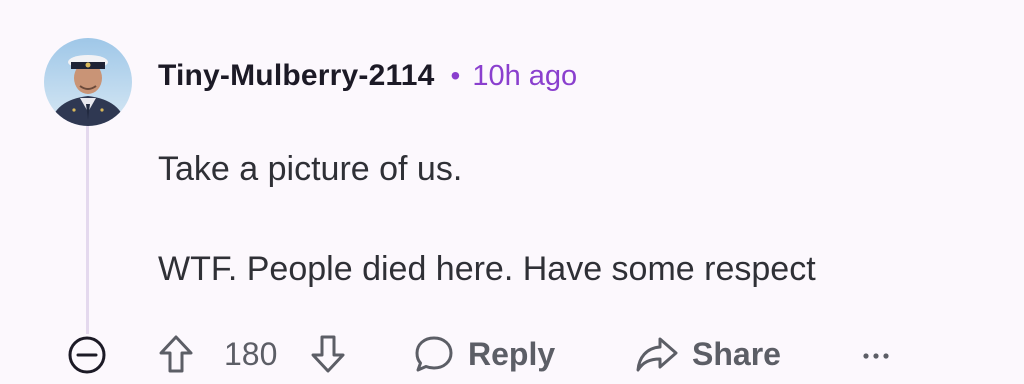  What do you see at coordinates (310, 169) in the screenshot?
I see `comment-line-1: Take a picture of us.` at bounding box center [310, 169].